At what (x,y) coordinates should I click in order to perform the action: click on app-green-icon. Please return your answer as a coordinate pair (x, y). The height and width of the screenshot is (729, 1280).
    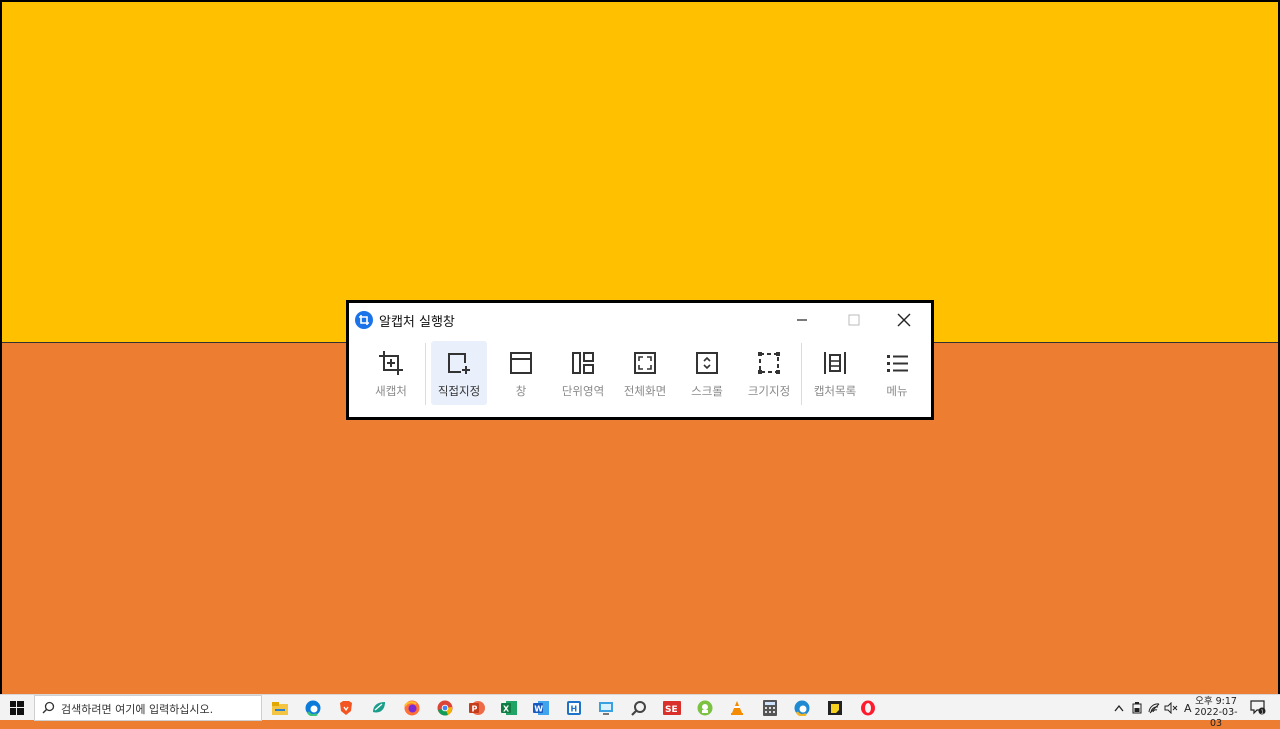
    Looking at the image, I should click on (379, 708).